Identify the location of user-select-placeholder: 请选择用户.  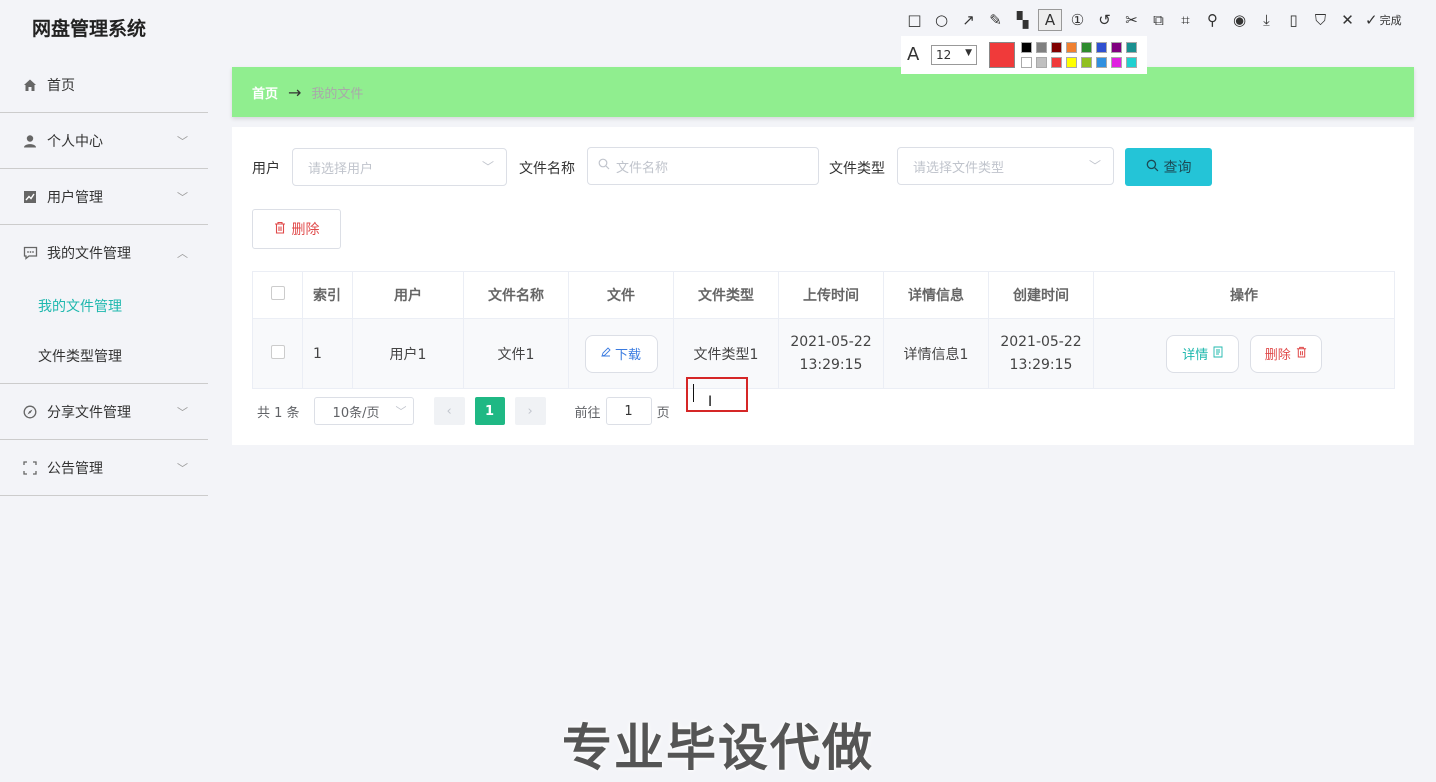
(341, 169).